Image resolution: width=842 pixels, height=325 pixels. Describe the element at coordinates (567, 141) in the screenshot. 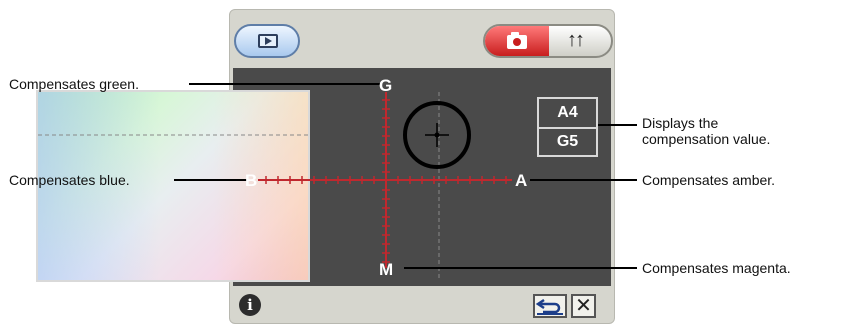

I see `compensation-value-green: G5` at that location.